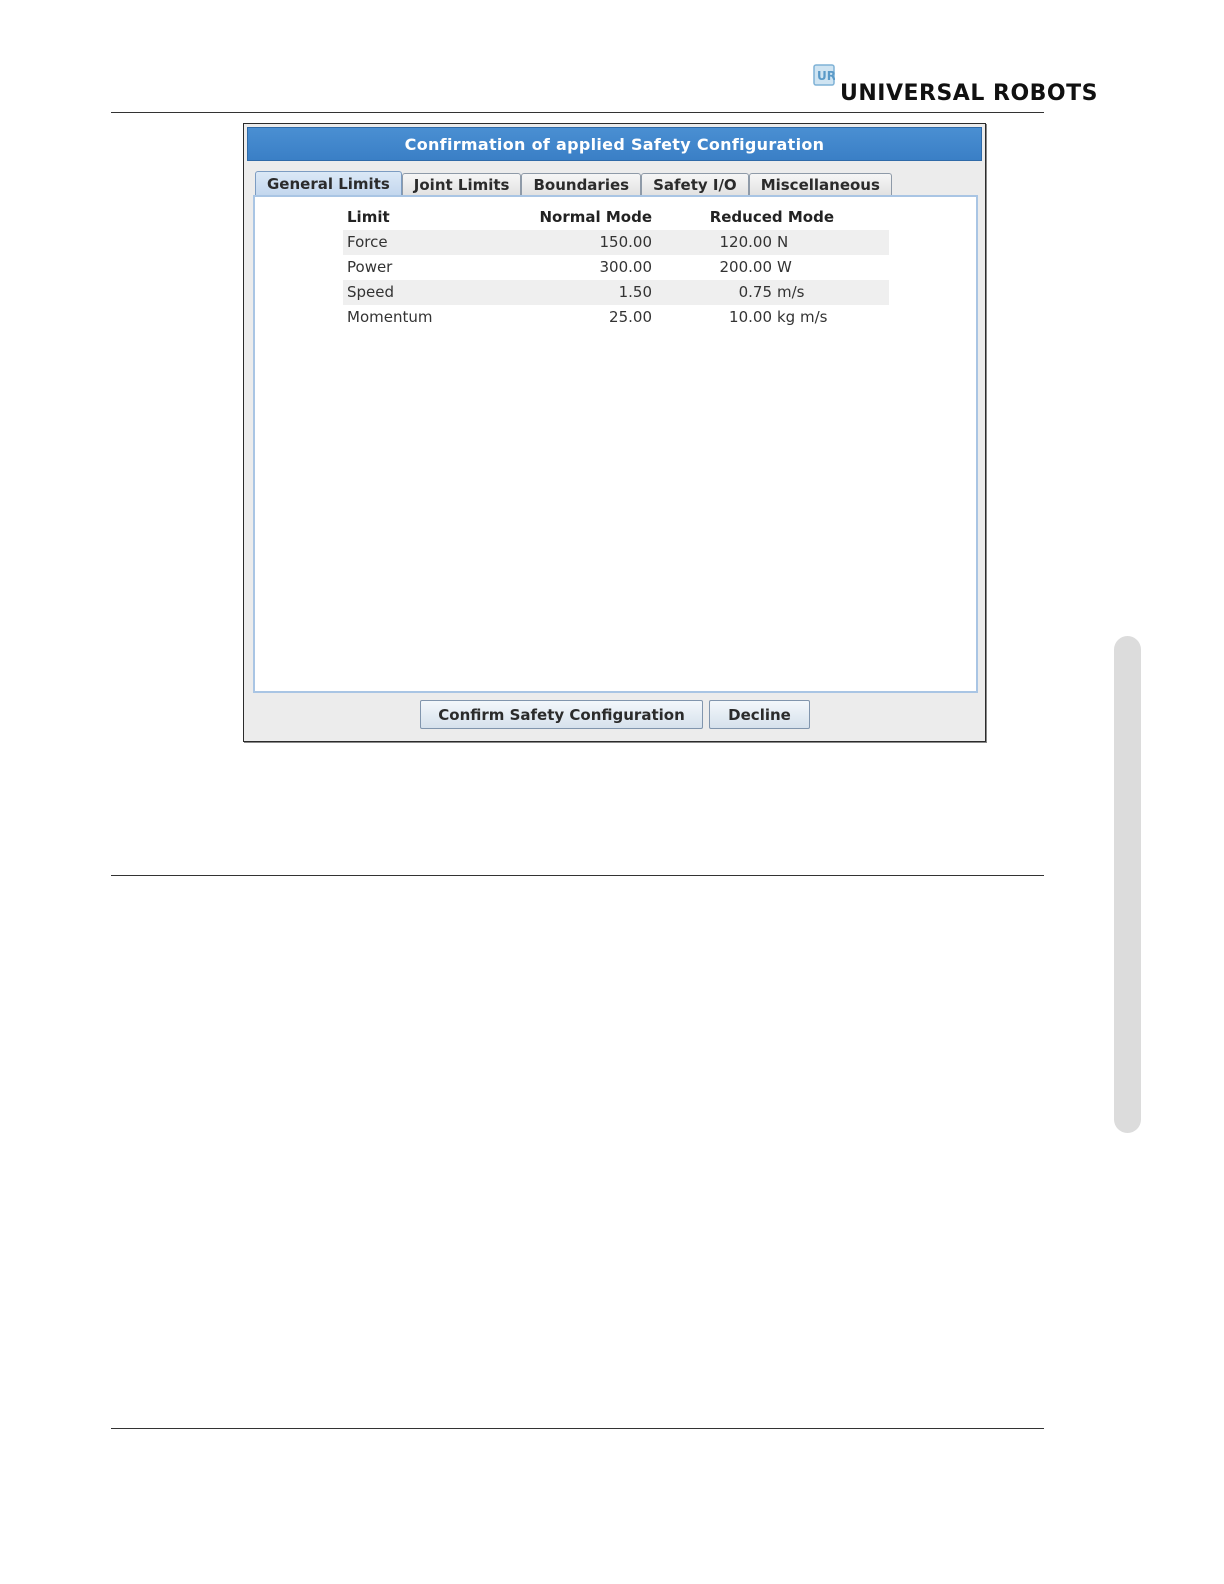 This screenshot has height=1584, width=1224. I want to click on reduced-mode-value: 10.00, so click(750, 317).